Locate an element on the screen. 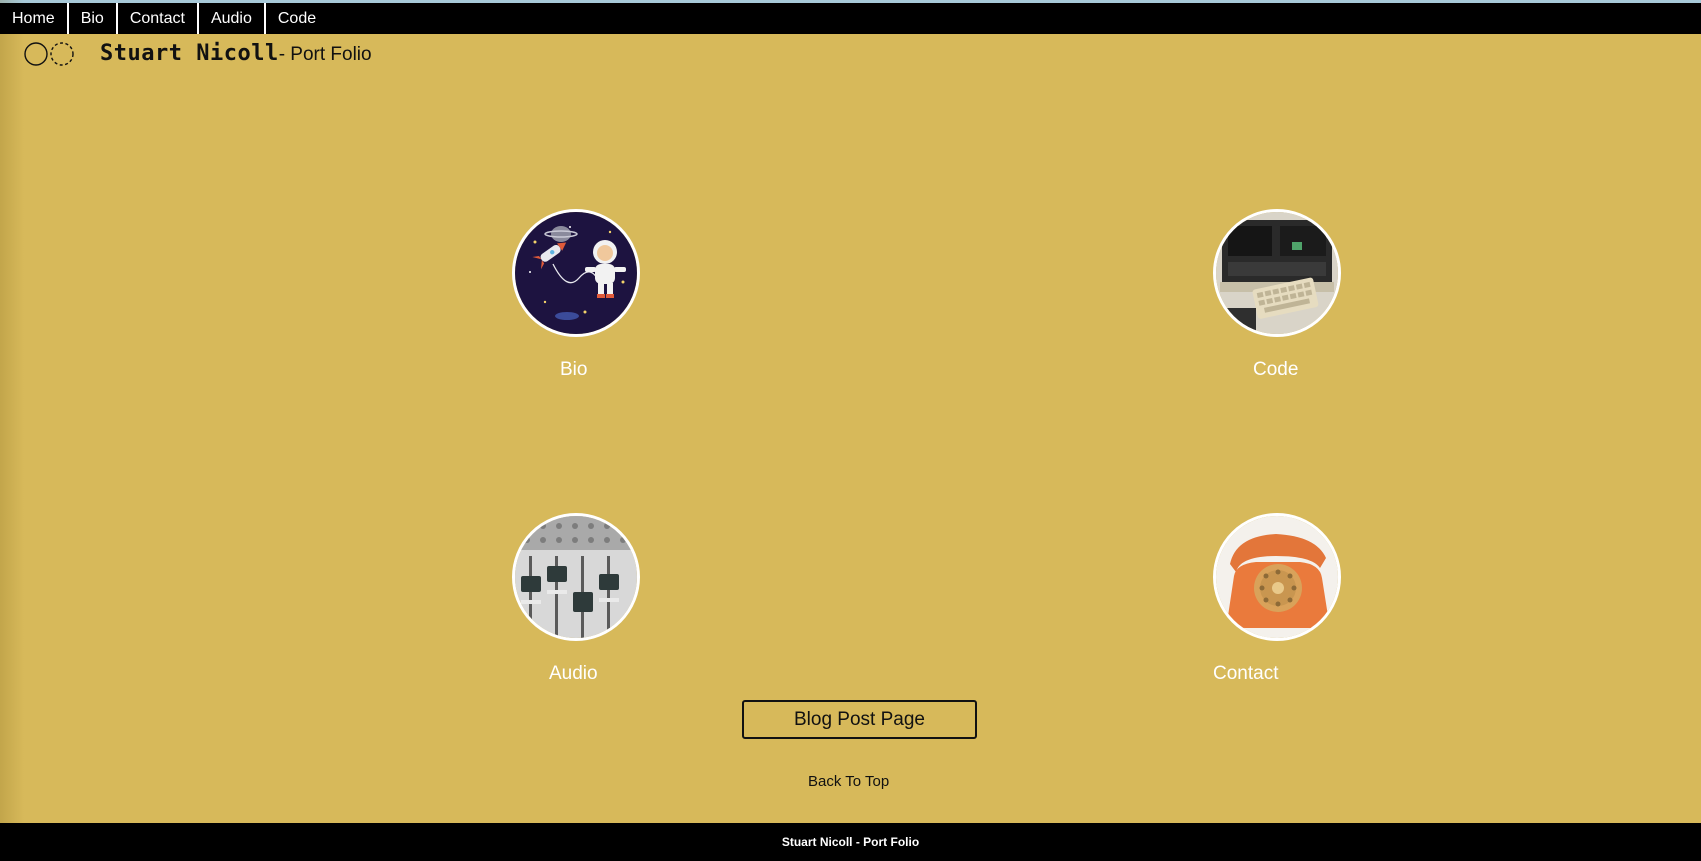  top-navigation: Home Bio Contact Audio Code is located at coordinates (850, 18).